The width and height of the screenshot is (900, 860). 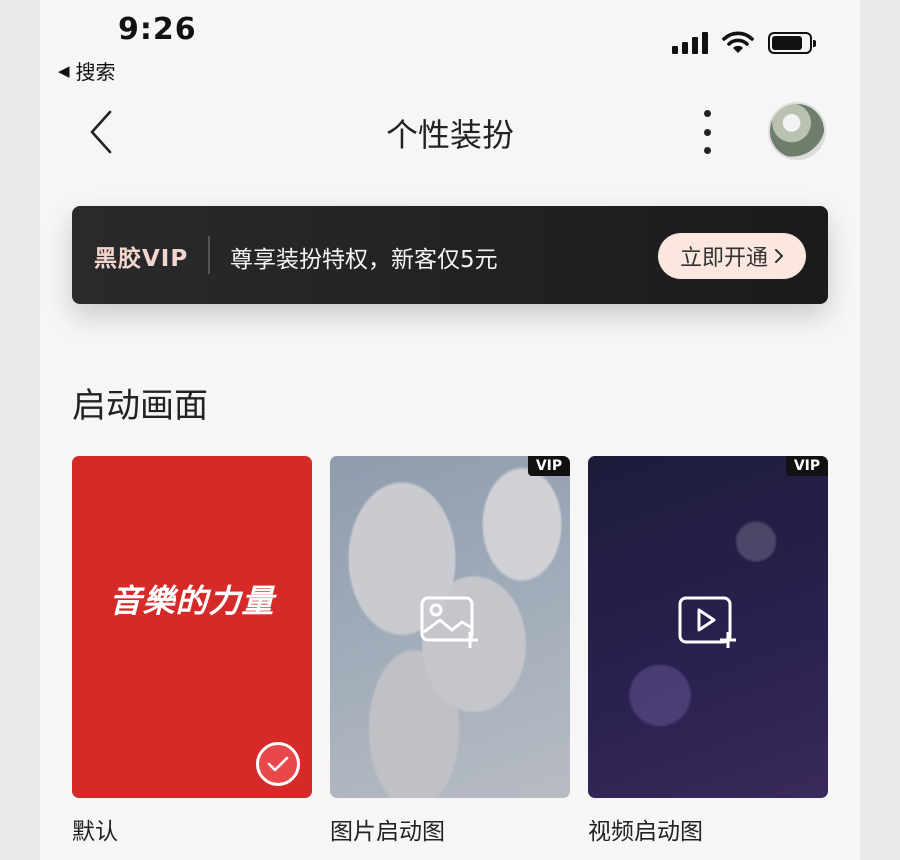 I want to click on vip-logo: 黑胶VIP, so click(x=141, y=259).